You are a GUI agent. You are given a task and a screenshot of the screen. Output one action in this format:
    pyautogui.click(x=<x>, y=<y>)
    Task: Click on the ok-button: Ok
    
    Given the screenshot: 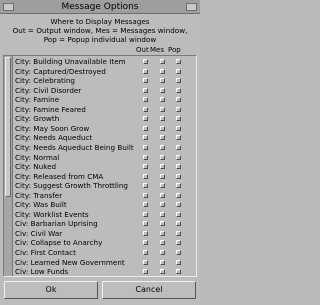 What is the action you would take?
    pyautogui.click(x=51, y=290)
    